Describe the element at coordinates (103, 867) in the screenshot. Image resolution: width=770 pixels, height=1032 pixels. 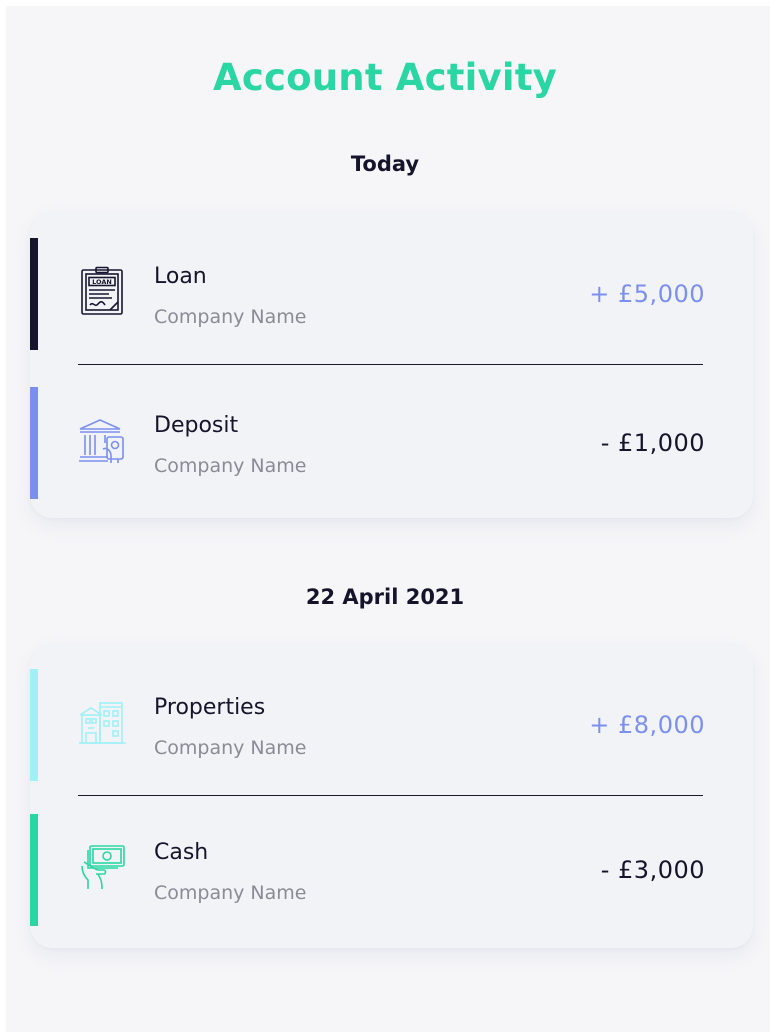
I see `cash-hand-icon` at that location.